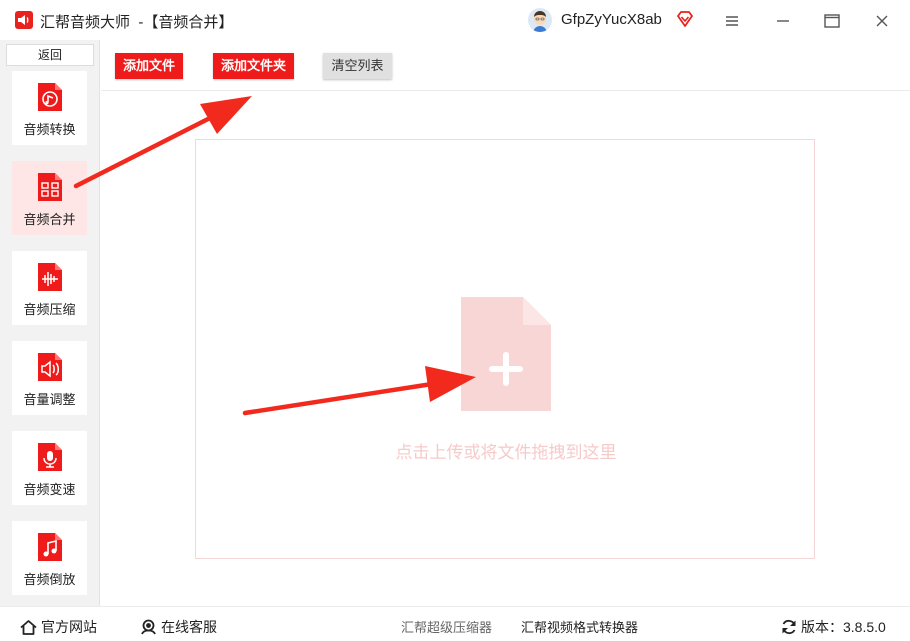 The height and width of the screenshot is (641, 910). I want to click on window-subtitle: -【音频合并】, so click(186, 22).